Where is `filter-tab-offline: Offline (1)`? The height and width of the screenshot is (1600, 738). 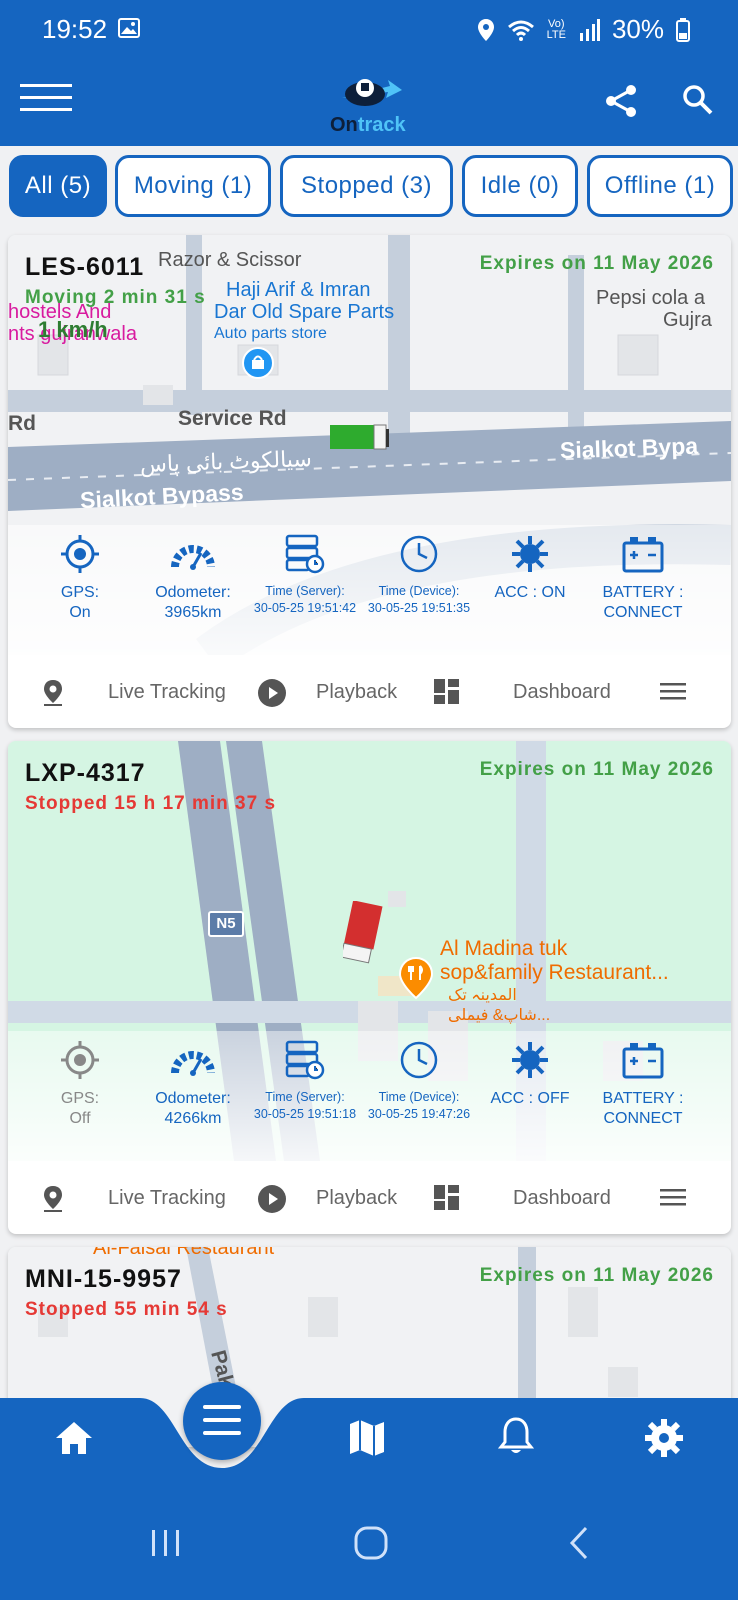 filter-tab-offline: Offline (1) is located at coordinates (660, 186).